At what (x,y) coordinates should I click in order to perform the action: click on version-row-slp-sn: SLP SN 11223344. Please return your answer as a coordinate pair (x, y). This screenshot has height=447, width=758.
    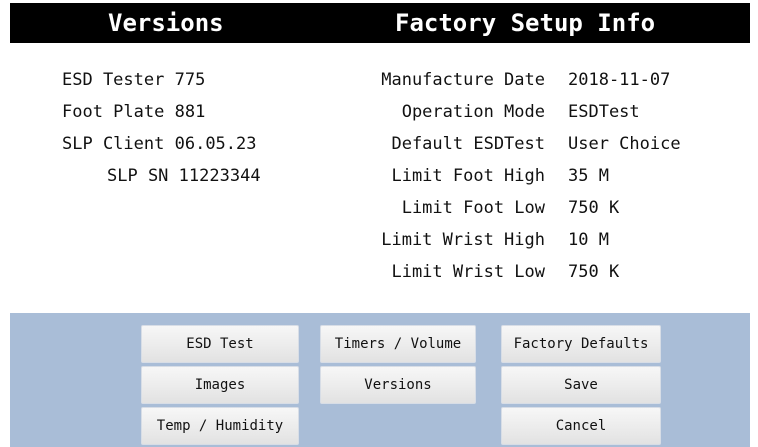
    Looking at the image, I should click on (184, 176).